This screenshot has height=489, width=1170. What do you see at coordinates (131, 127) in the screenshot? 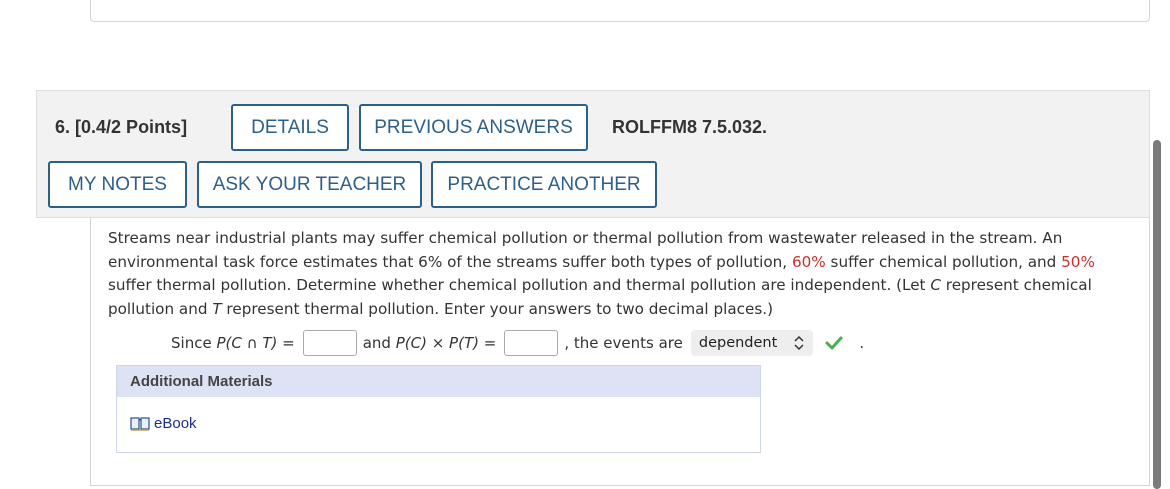
I see `question-points: [0.4/2 Points]` at bounding box center [131, 127].